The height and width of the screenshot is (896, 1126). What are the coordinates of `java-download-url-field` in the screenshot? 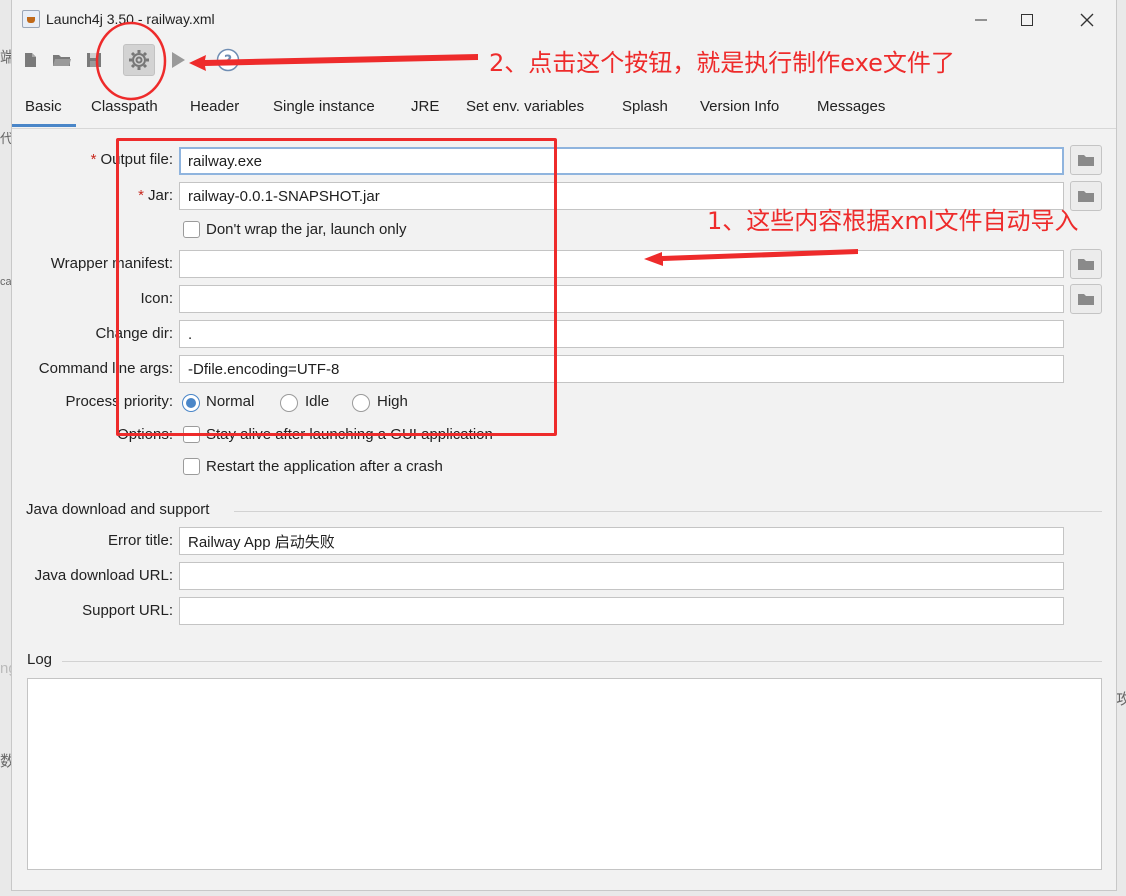 It's located at (621, 576).